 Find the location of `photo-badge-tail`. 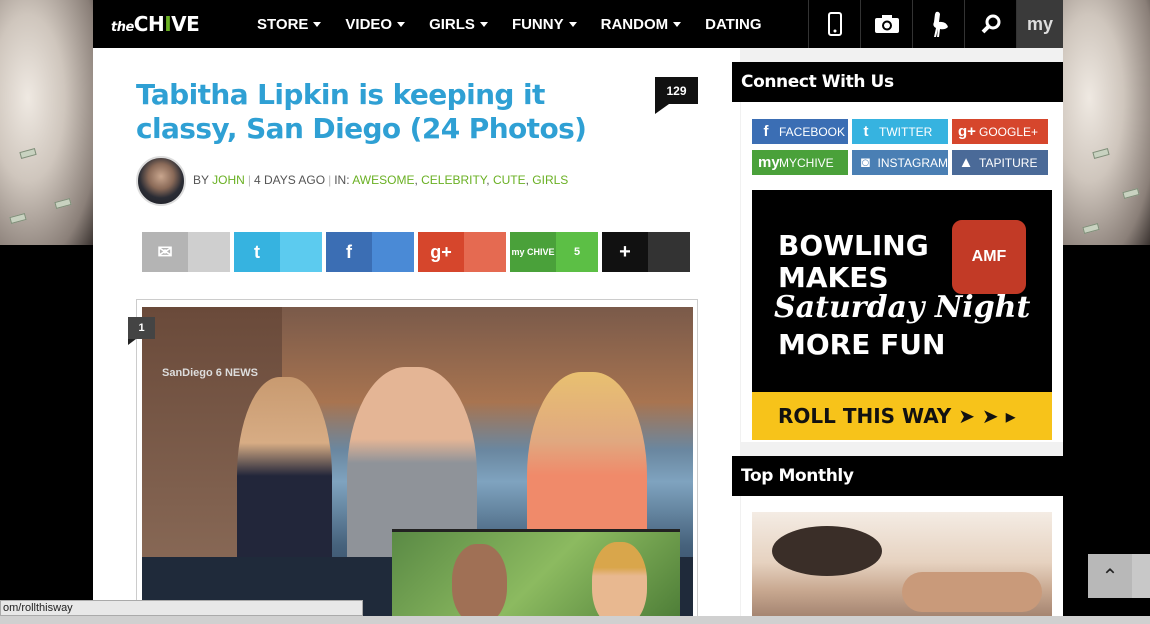

photo-badge-tail is located at coordinates (132, 342).